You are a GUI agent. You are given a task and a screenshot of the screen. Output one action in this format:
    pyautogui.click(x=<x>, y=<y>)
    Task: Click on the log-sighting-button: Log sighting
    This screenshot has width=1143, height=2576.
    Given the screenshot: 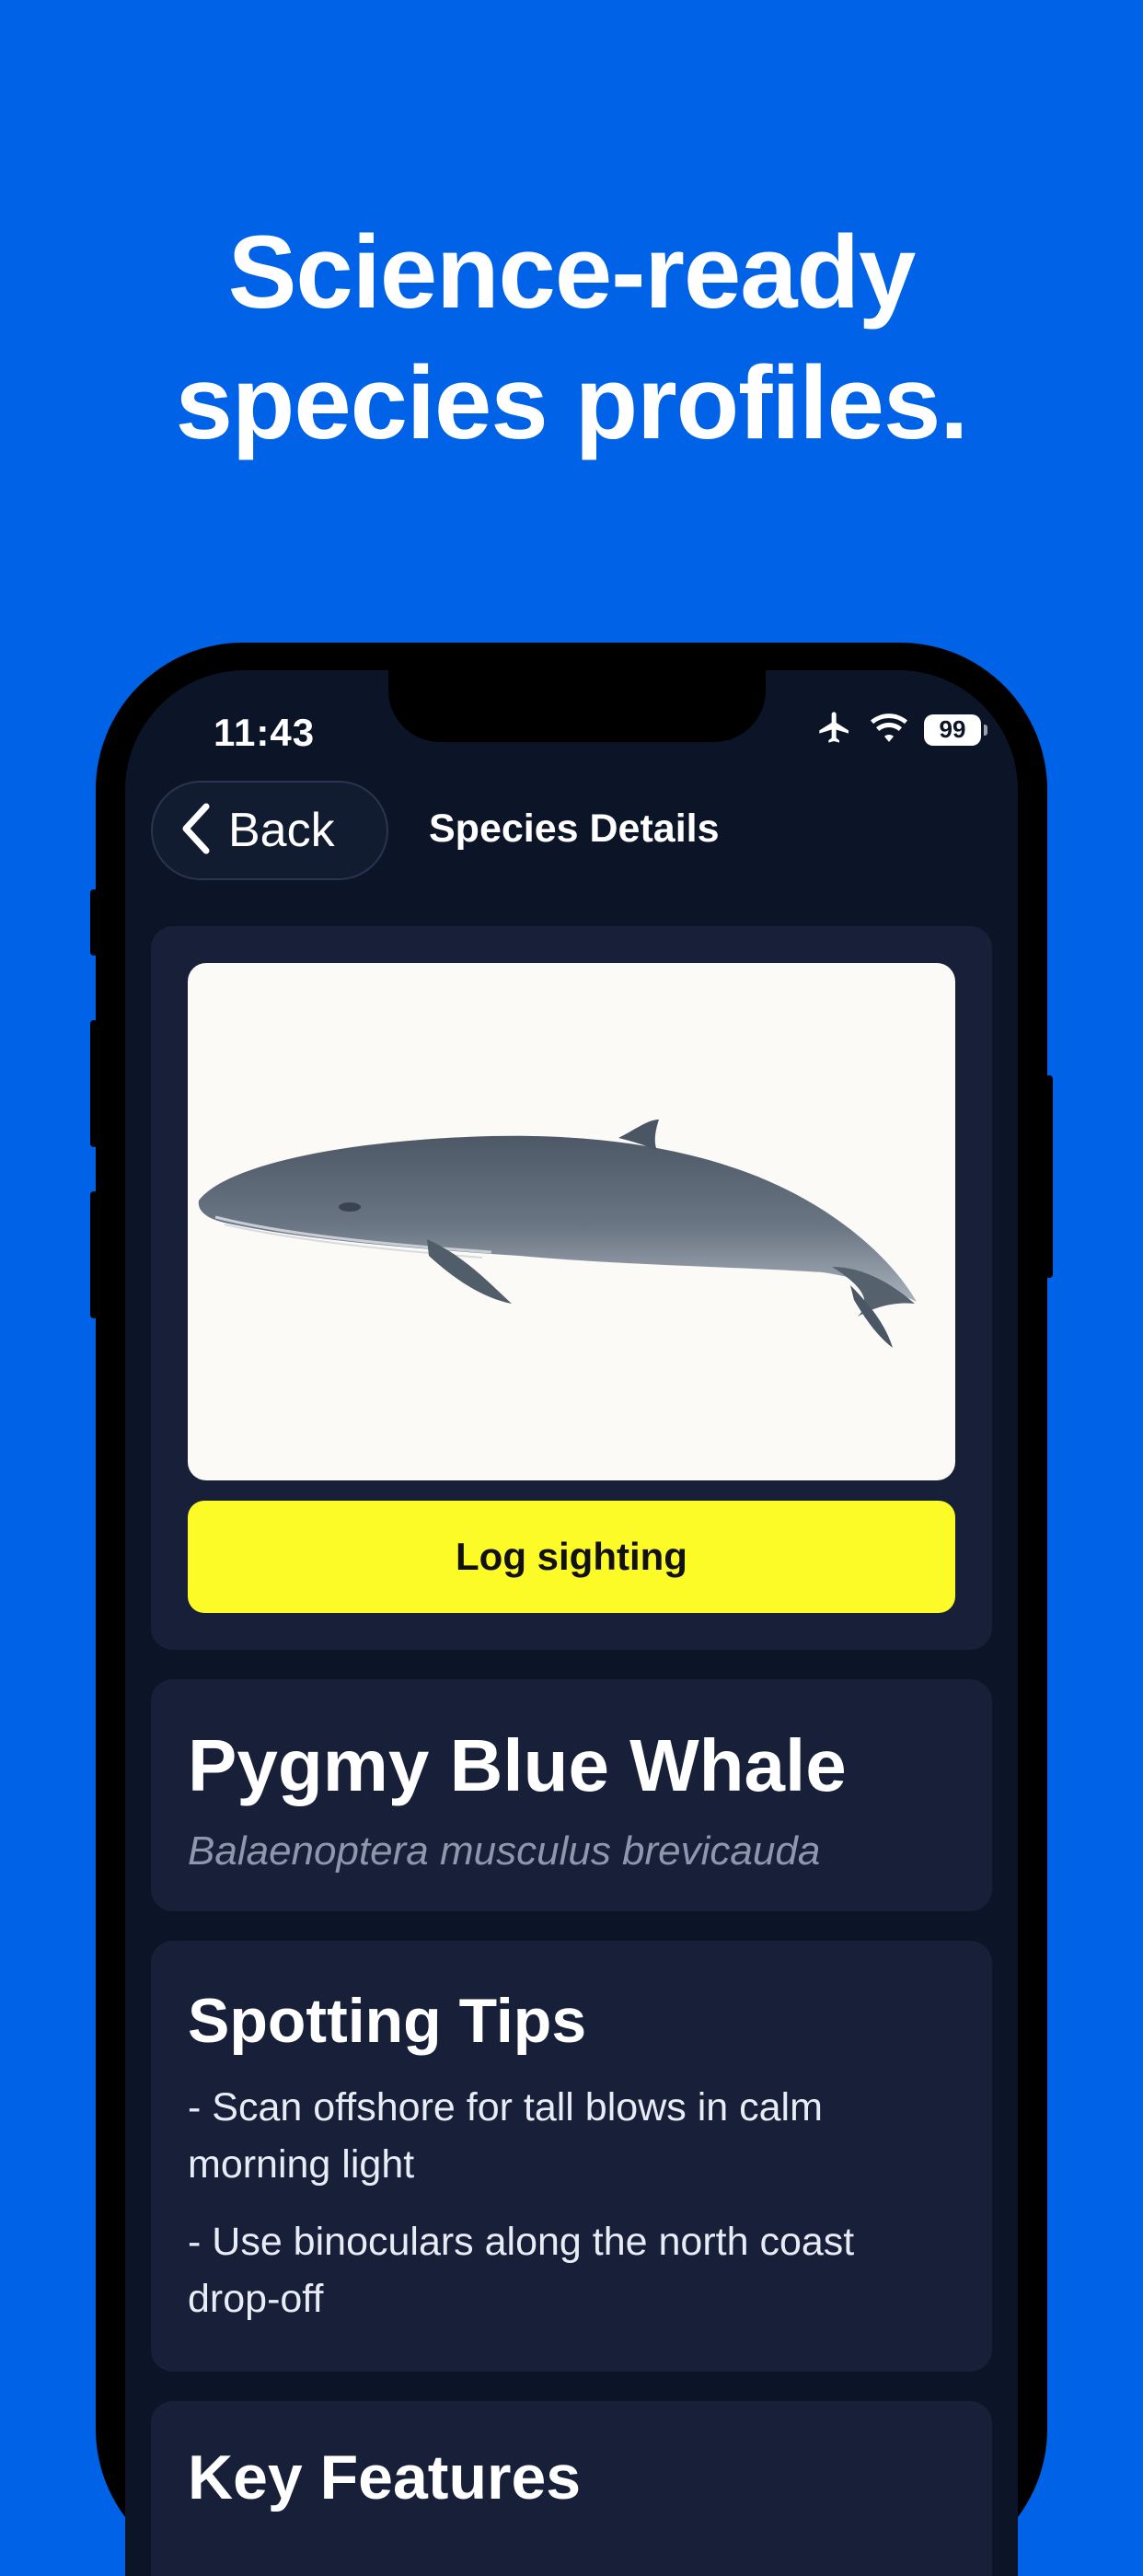 What is the action you would take?
    pyautogui.click(x=571, y=1557)
    